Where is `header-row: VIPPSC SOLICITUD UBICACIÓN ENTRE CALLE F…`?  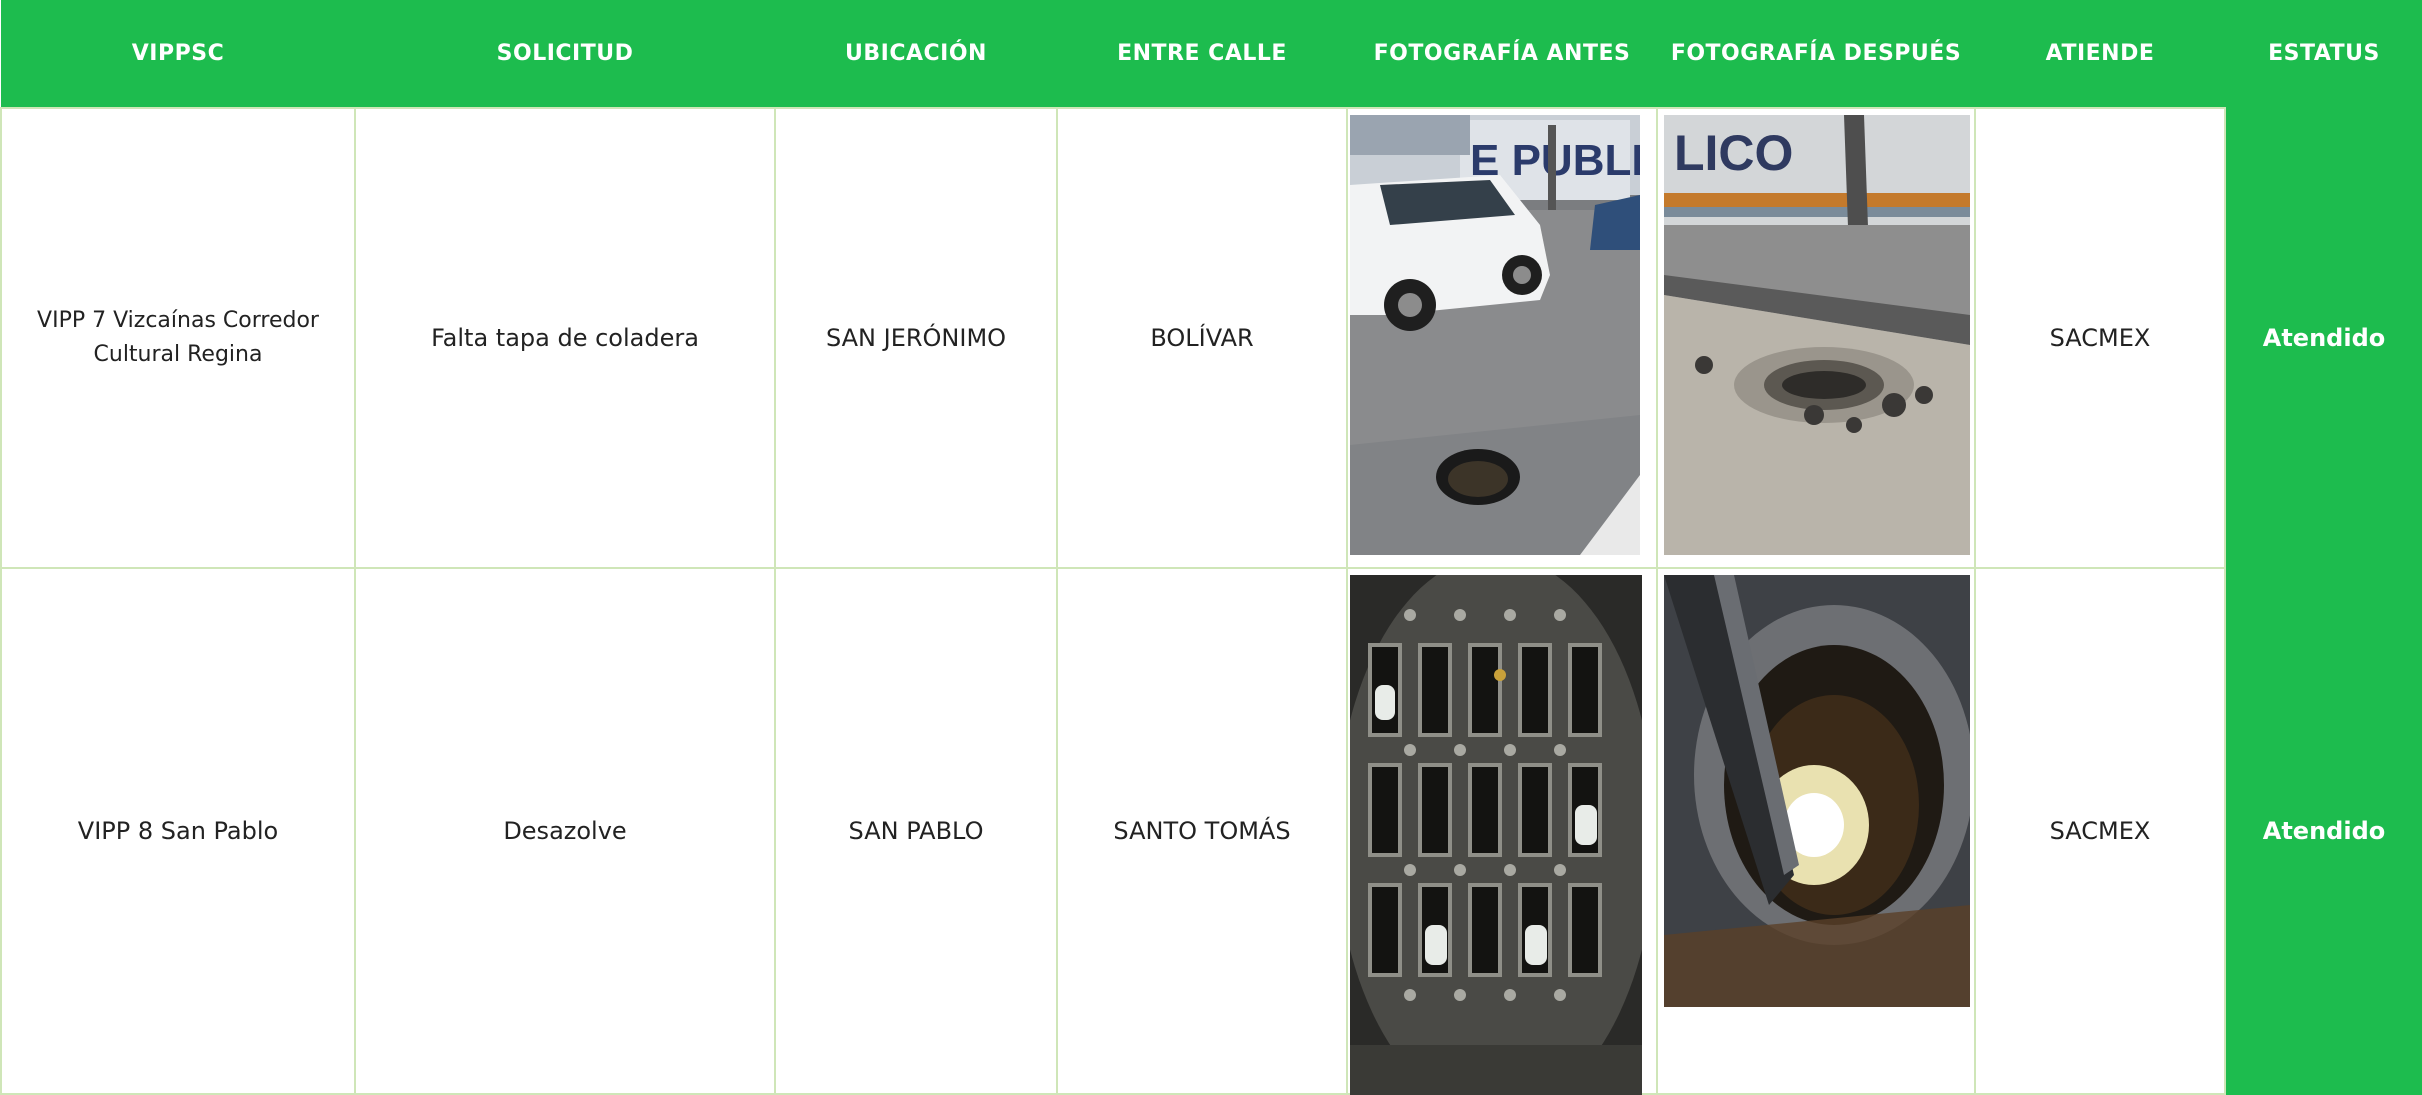
header-row: VIPPSC SOLICITUD UBICACIÓN ENTRE CALLE F… is located at coordinates (1211, 54).